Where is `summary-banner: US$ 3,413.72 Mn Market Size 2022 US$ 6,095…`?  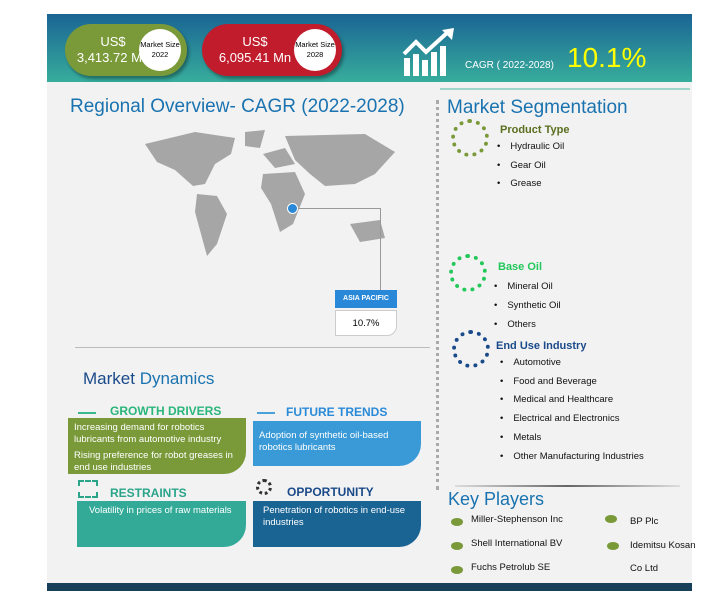
summary-banner: US$ 3,413.72 Mn Market Size 2022 US$ 6,095… is located at coordinates (369, 48).